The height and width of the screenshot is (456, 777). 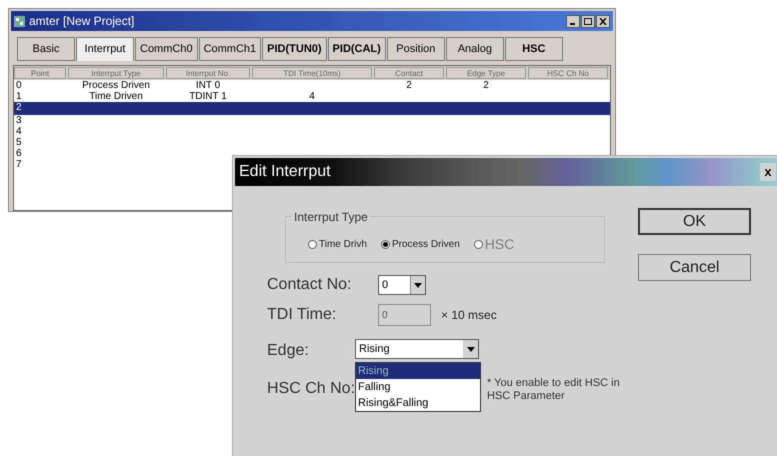 What do you see at coordinates (208, 73) in the screenshot?
I see `column-header: Interrput No.` at bounding box center [208, 73].